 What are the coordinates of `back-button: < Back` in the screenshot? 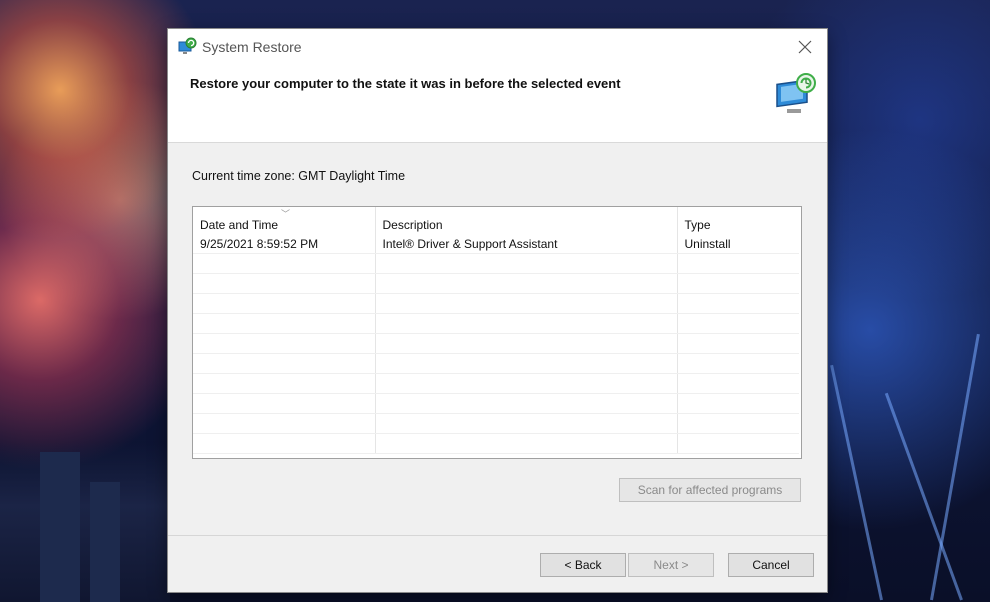 It's located at (583, 565).